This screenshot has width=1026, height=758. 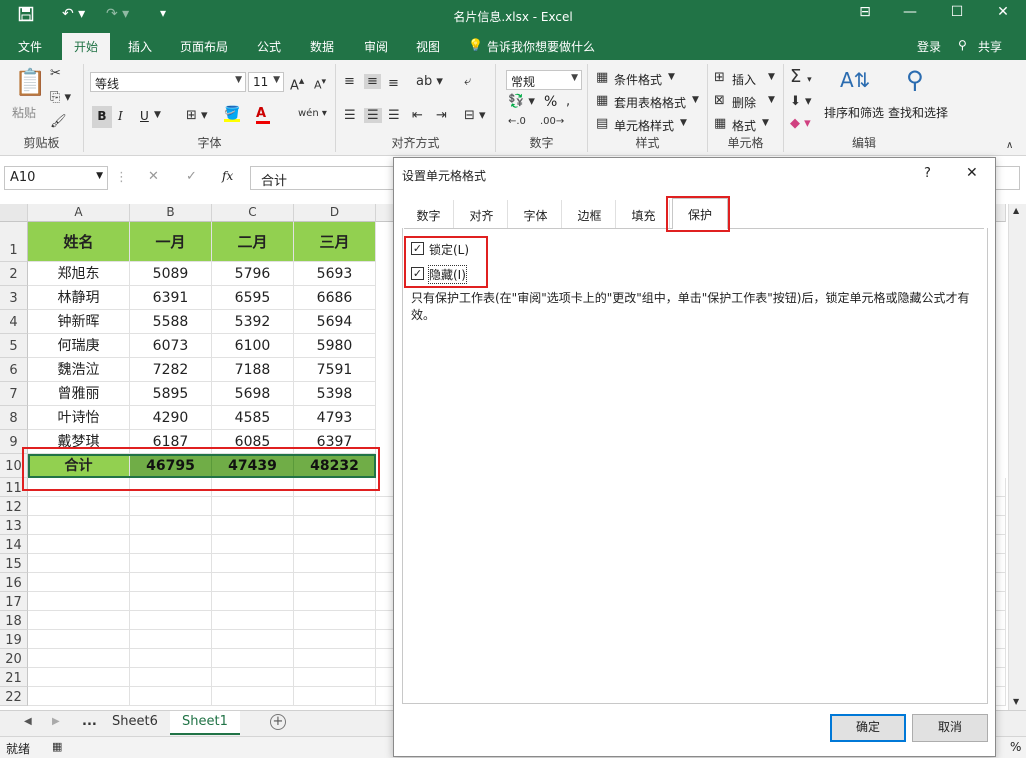 I want to click on phonetic-icon: wén ▾, so click(x=312, y=113).